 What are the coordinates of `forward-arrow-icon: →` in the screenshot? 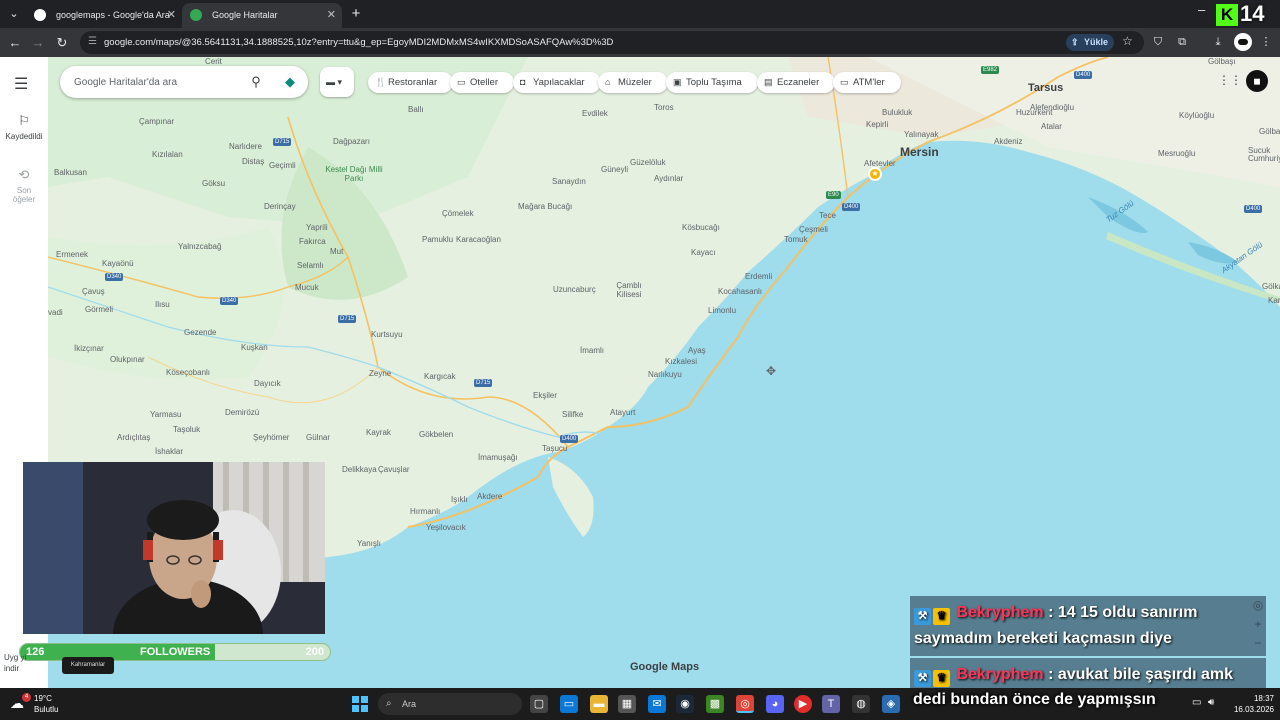 It's located at (38, 43).